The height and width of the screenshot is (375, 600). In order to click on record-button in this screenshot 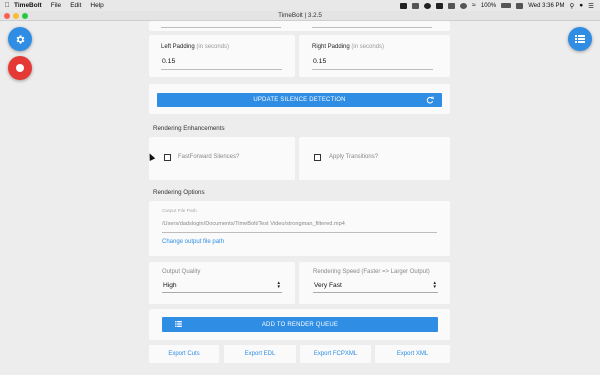, I will do `click(20, 68)`.